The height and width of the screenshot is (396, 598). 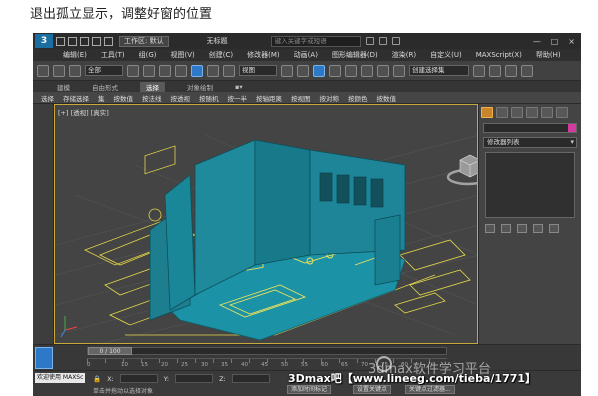 I want to click on keyboard-shortcut-icon, so click(x=319, y=70).